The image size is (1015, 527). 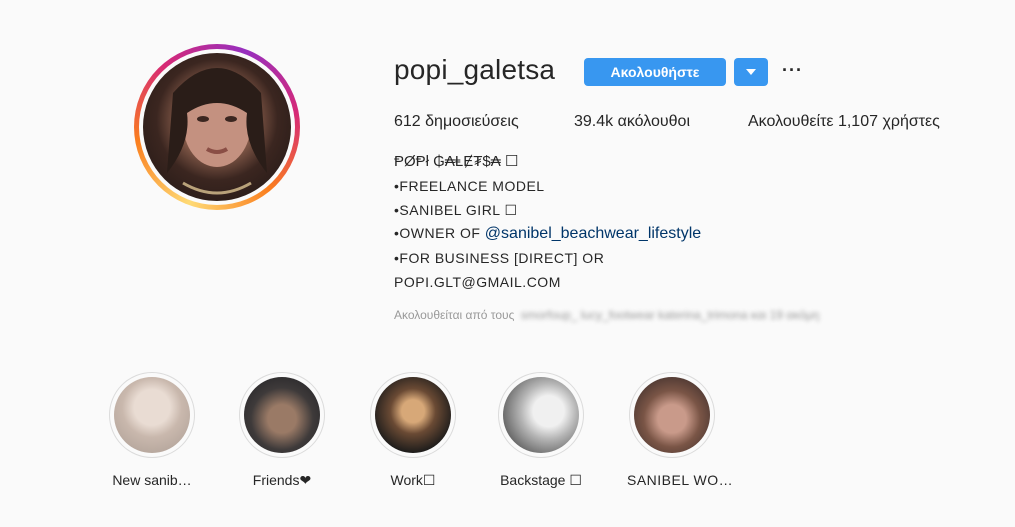 What do you see at coordinates (477, 282) in the screenshot?
I see `bio-line-email: POPI.GLT@GMAIL.COM` at bounding box center [477, 282].